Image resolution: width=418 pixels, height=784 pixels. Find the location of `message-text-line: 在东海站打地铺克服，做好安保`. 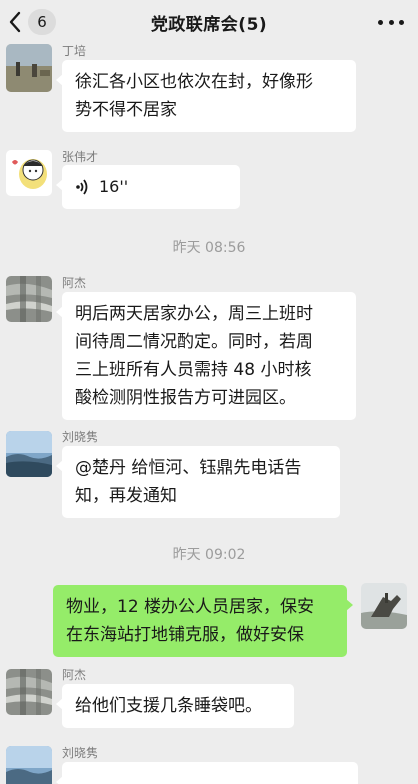

message-text-line: 在东海站打地铺克服，做好安保 is located at coordinates (185, 635).